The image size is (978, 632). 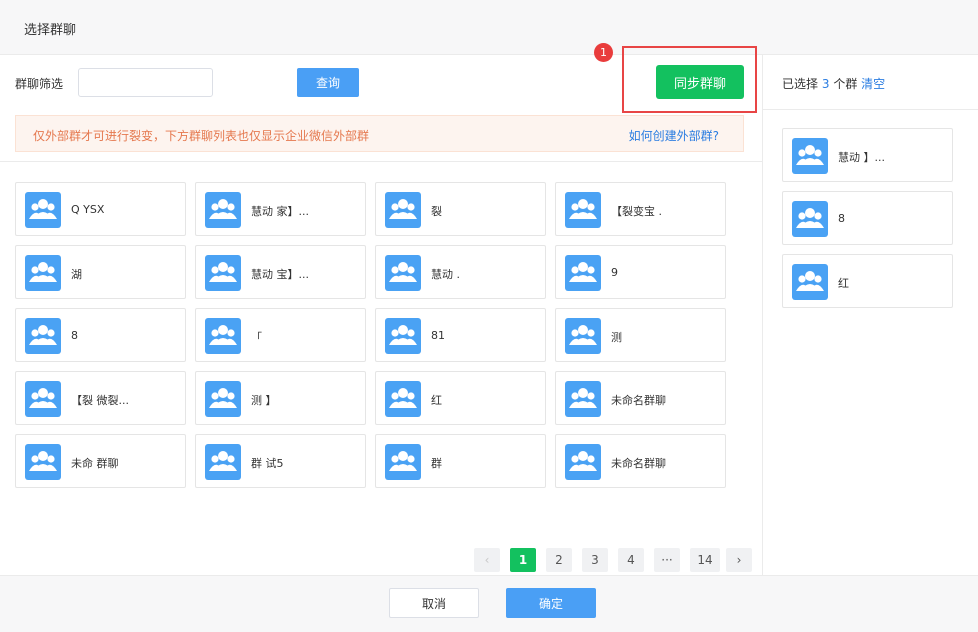 I want to click on group-name: 【裂变宝 ., so click(x=636, y=211).